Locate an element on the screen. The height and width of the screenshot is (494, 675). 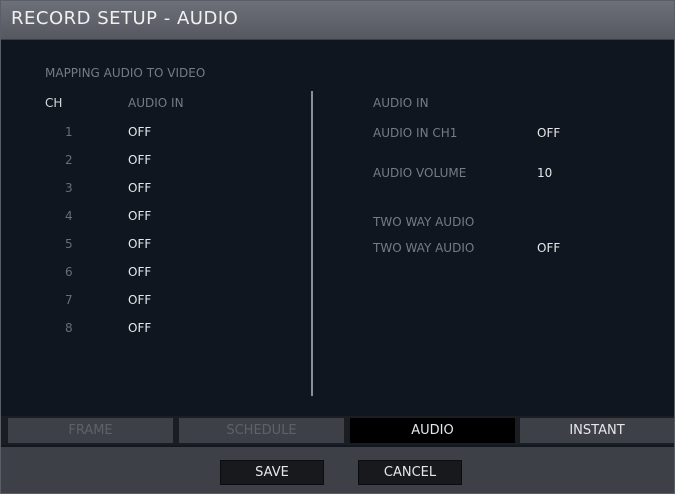
save-button: SAVE is located at coordinates (272, 472).